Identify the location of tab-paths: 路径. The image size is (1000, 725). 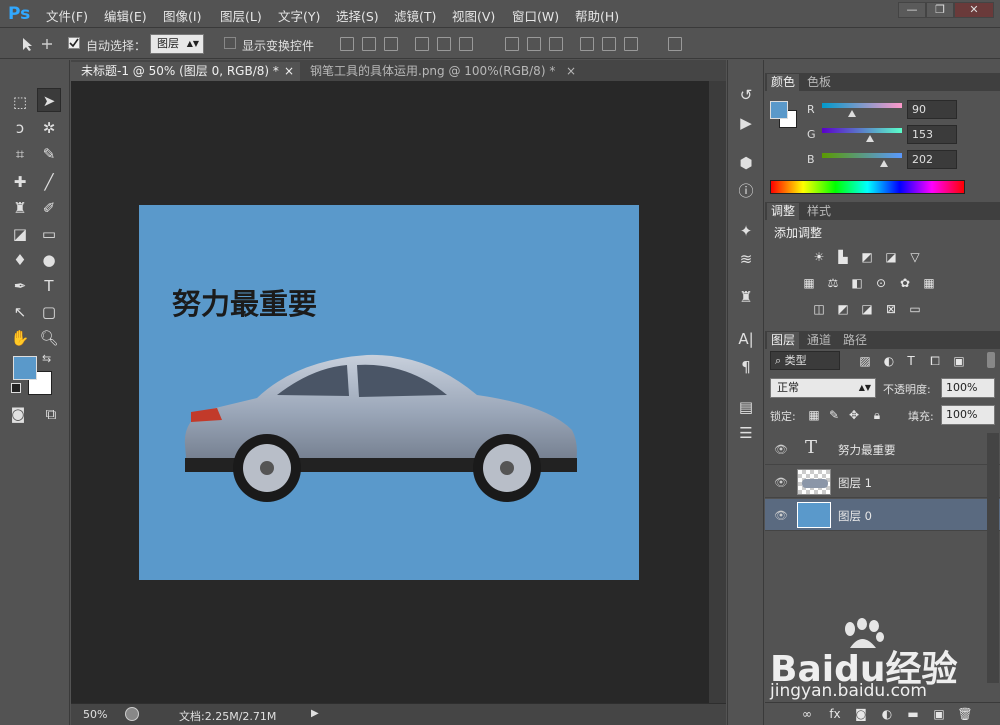
(855, 340).